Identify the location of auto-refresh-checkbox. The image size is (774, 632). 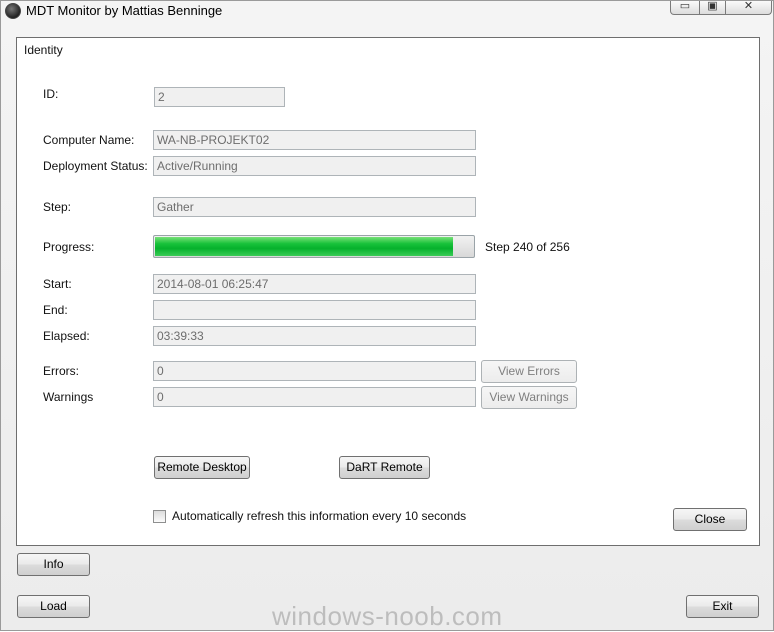
(159, 516).